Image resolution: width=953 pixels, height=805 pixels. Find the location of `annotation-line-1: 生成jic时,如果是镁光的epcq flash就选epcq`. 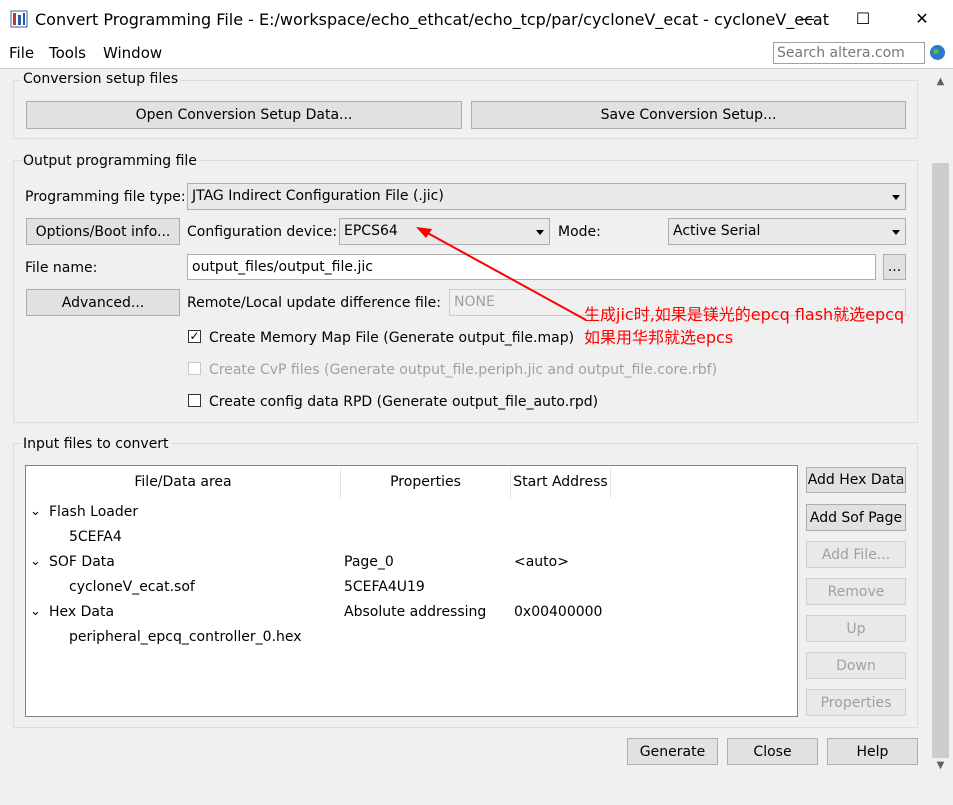

annotation-line-1: 生成jic时,如果是镁光的epcq flash就选epcq is located at coordinates (744, 314).